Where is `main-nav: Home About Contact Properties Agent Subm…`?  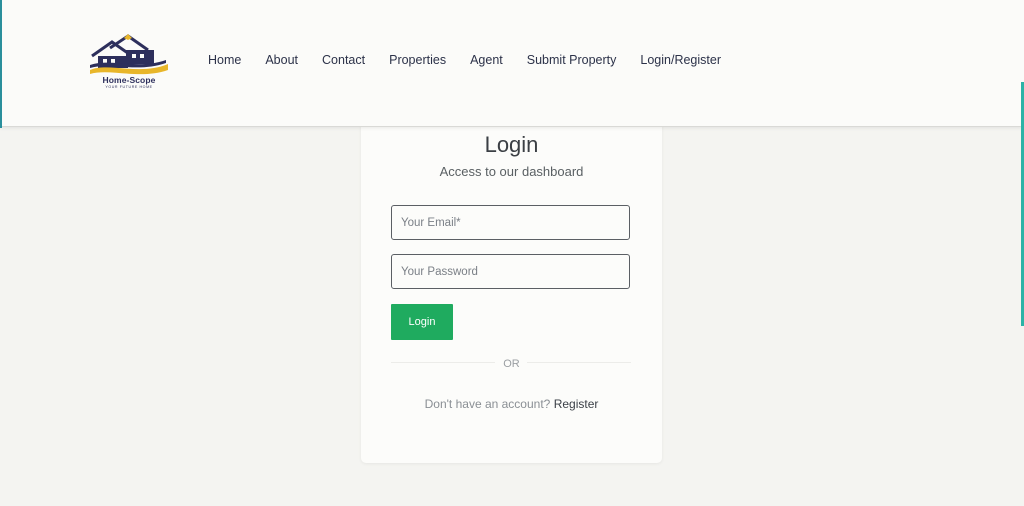 main-nav: Home About Contact Properties Agent Subm… is located at coordinates (476, 60).